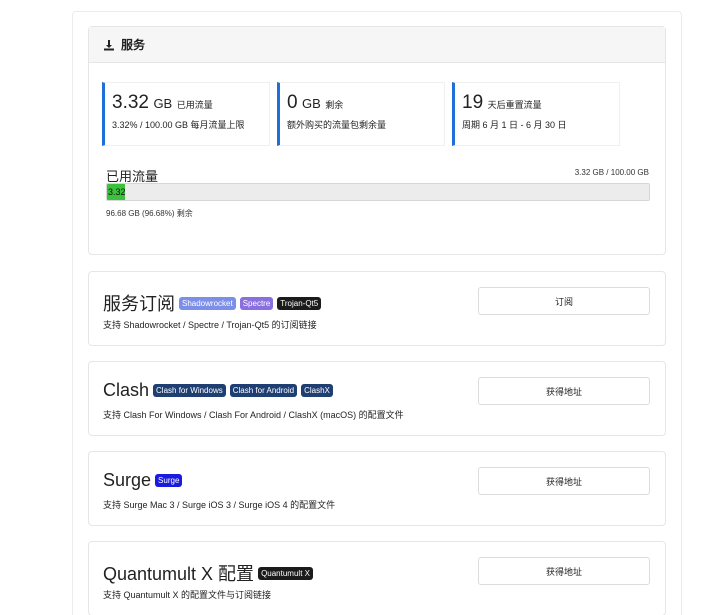 The width and height of the screenshot is (720, 615). What do you see at coordinates (178, 125) in the screenshot?
I see `stat-sub: 3.32% / 100.00 GB 每月流量上限` at bounding box center [178, 125].